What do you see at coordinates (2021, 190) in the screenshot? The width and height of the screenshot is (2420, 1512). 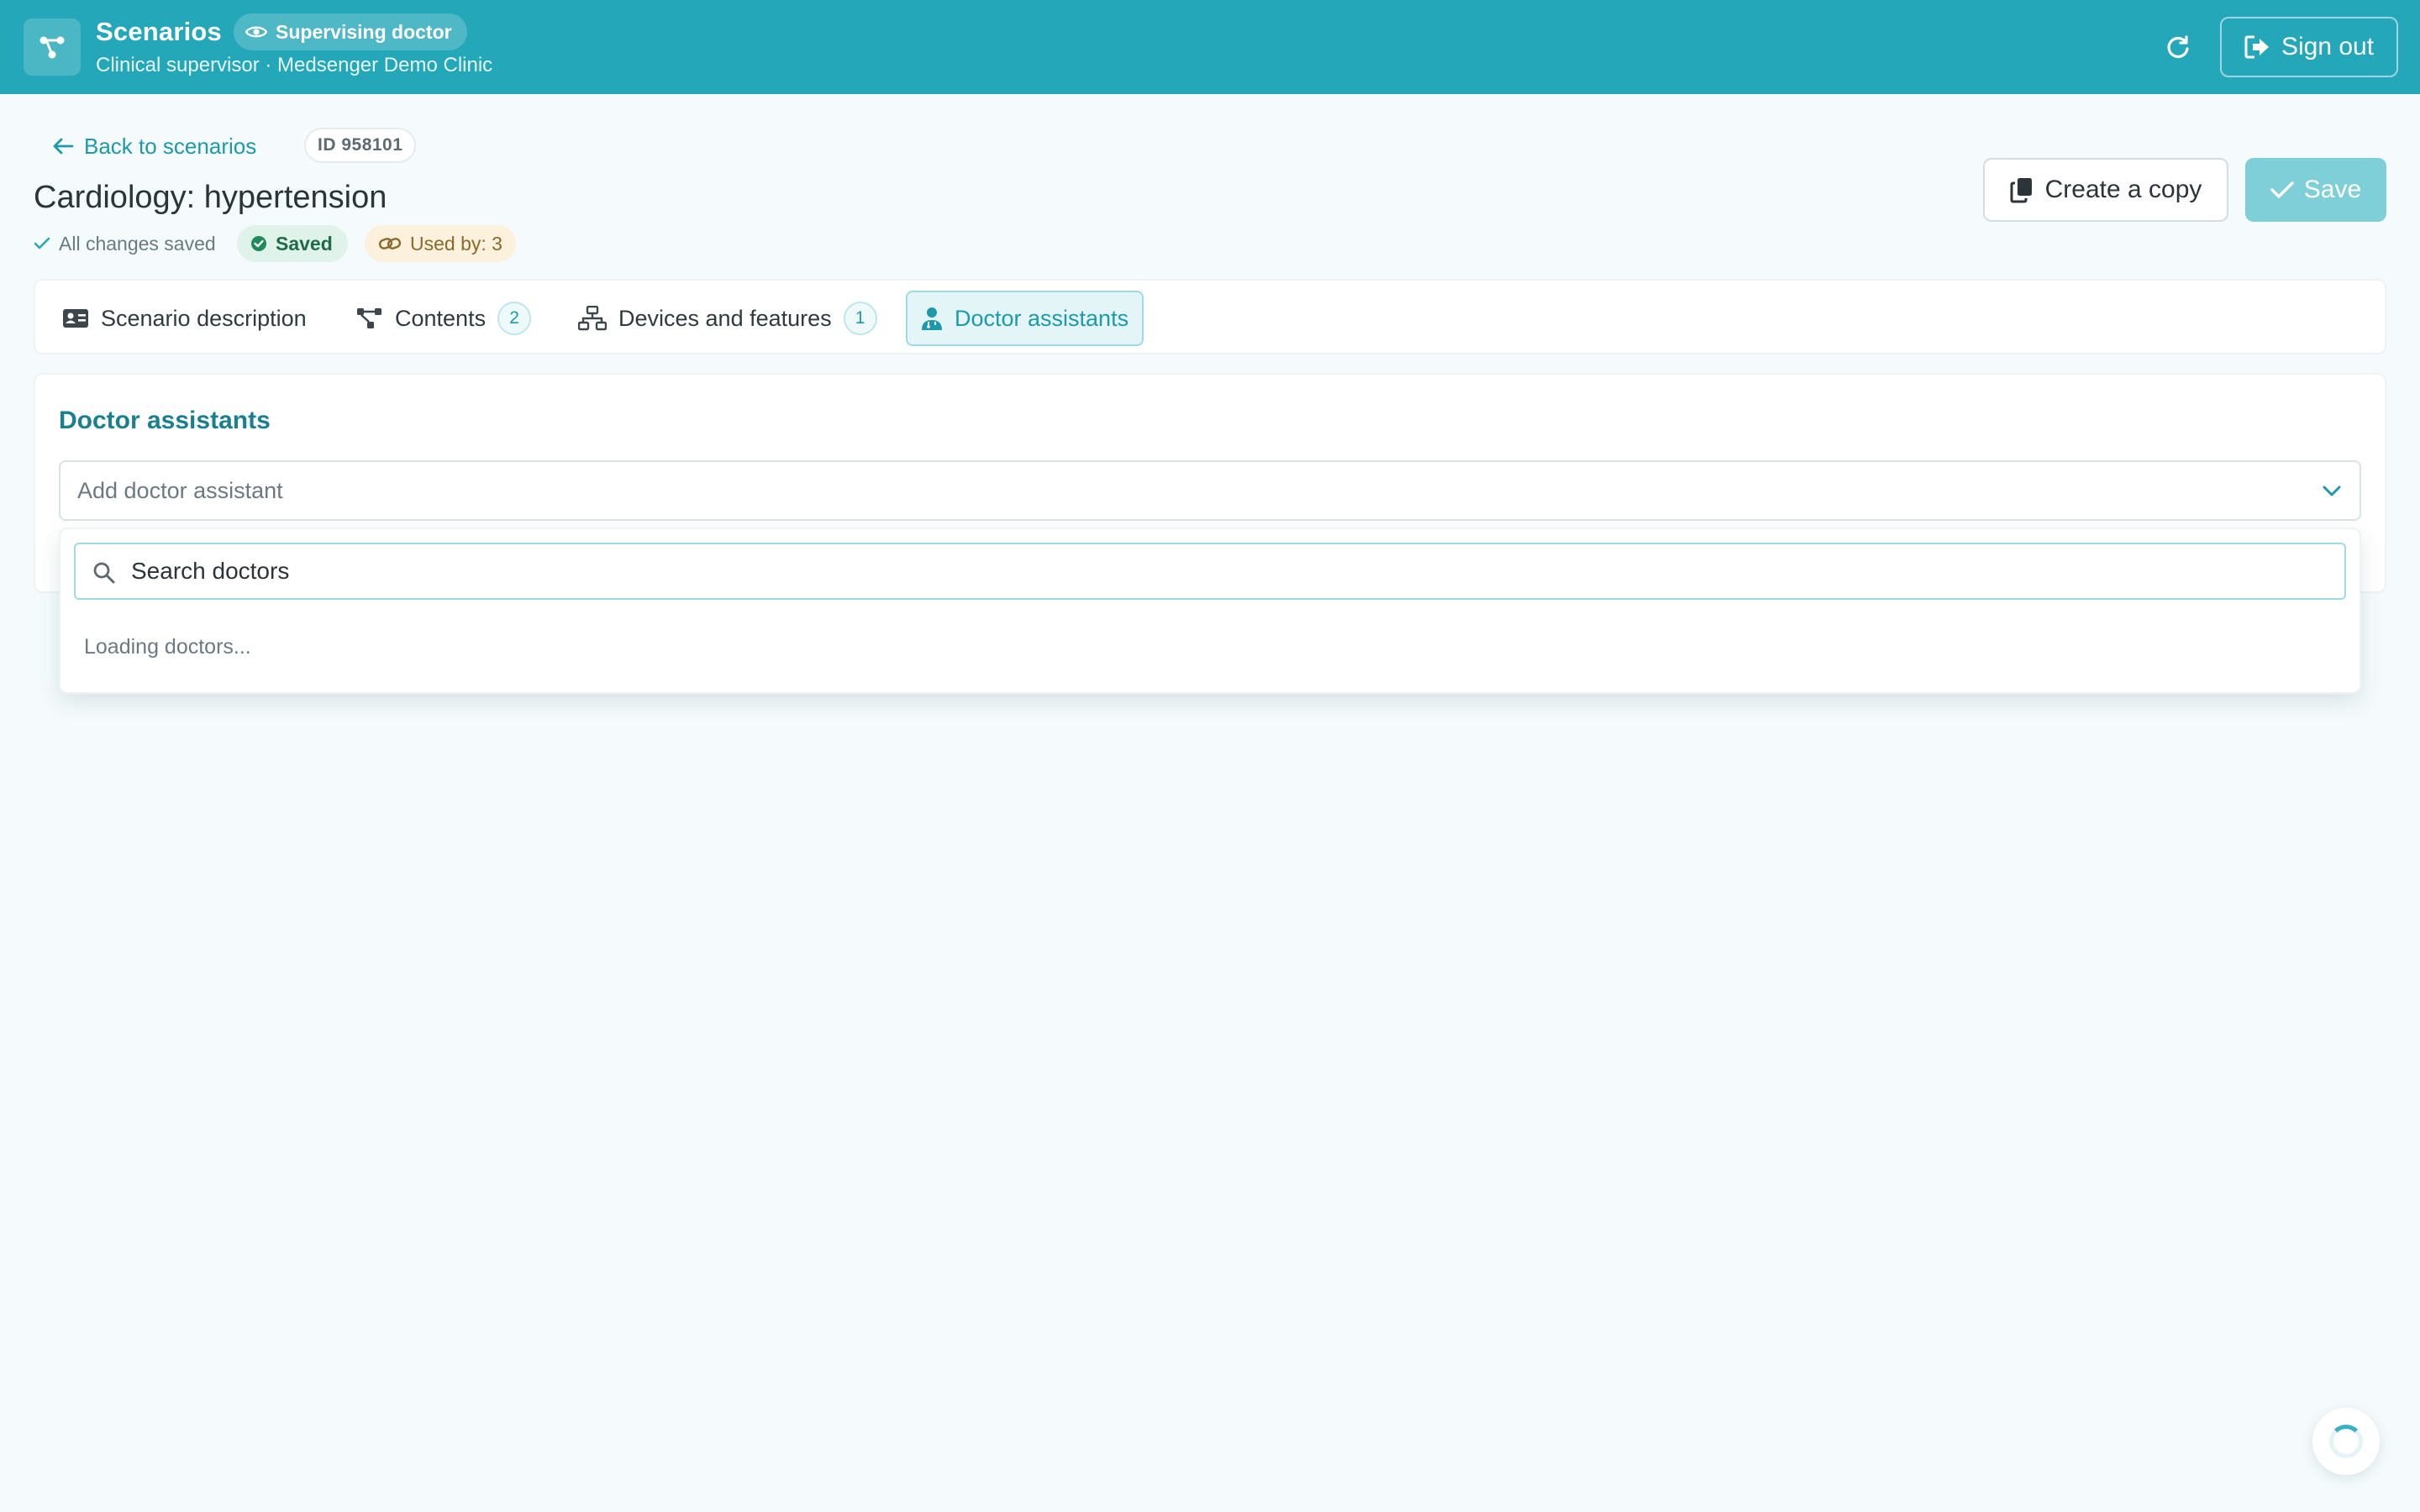 I see `copy-icon` at bounding box center [2021, 190].